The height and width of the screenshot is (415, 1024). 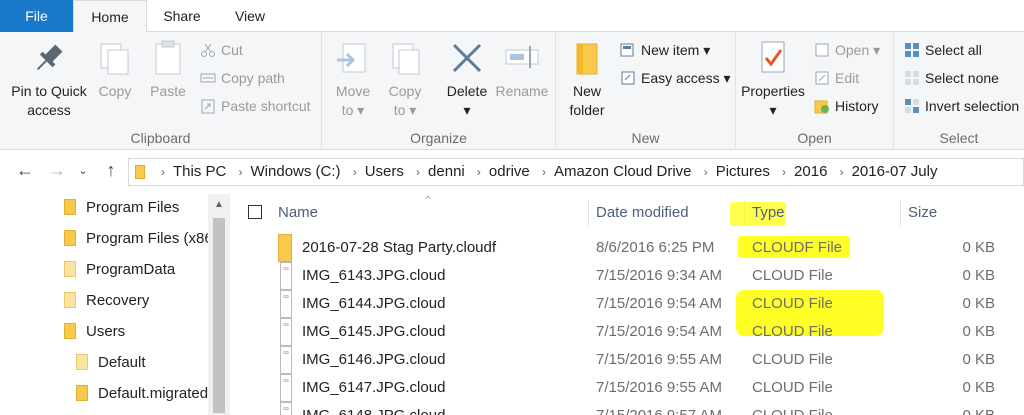 I want to click on scroll-up-arrow-icon: ▲, so click(x=219, y=205).